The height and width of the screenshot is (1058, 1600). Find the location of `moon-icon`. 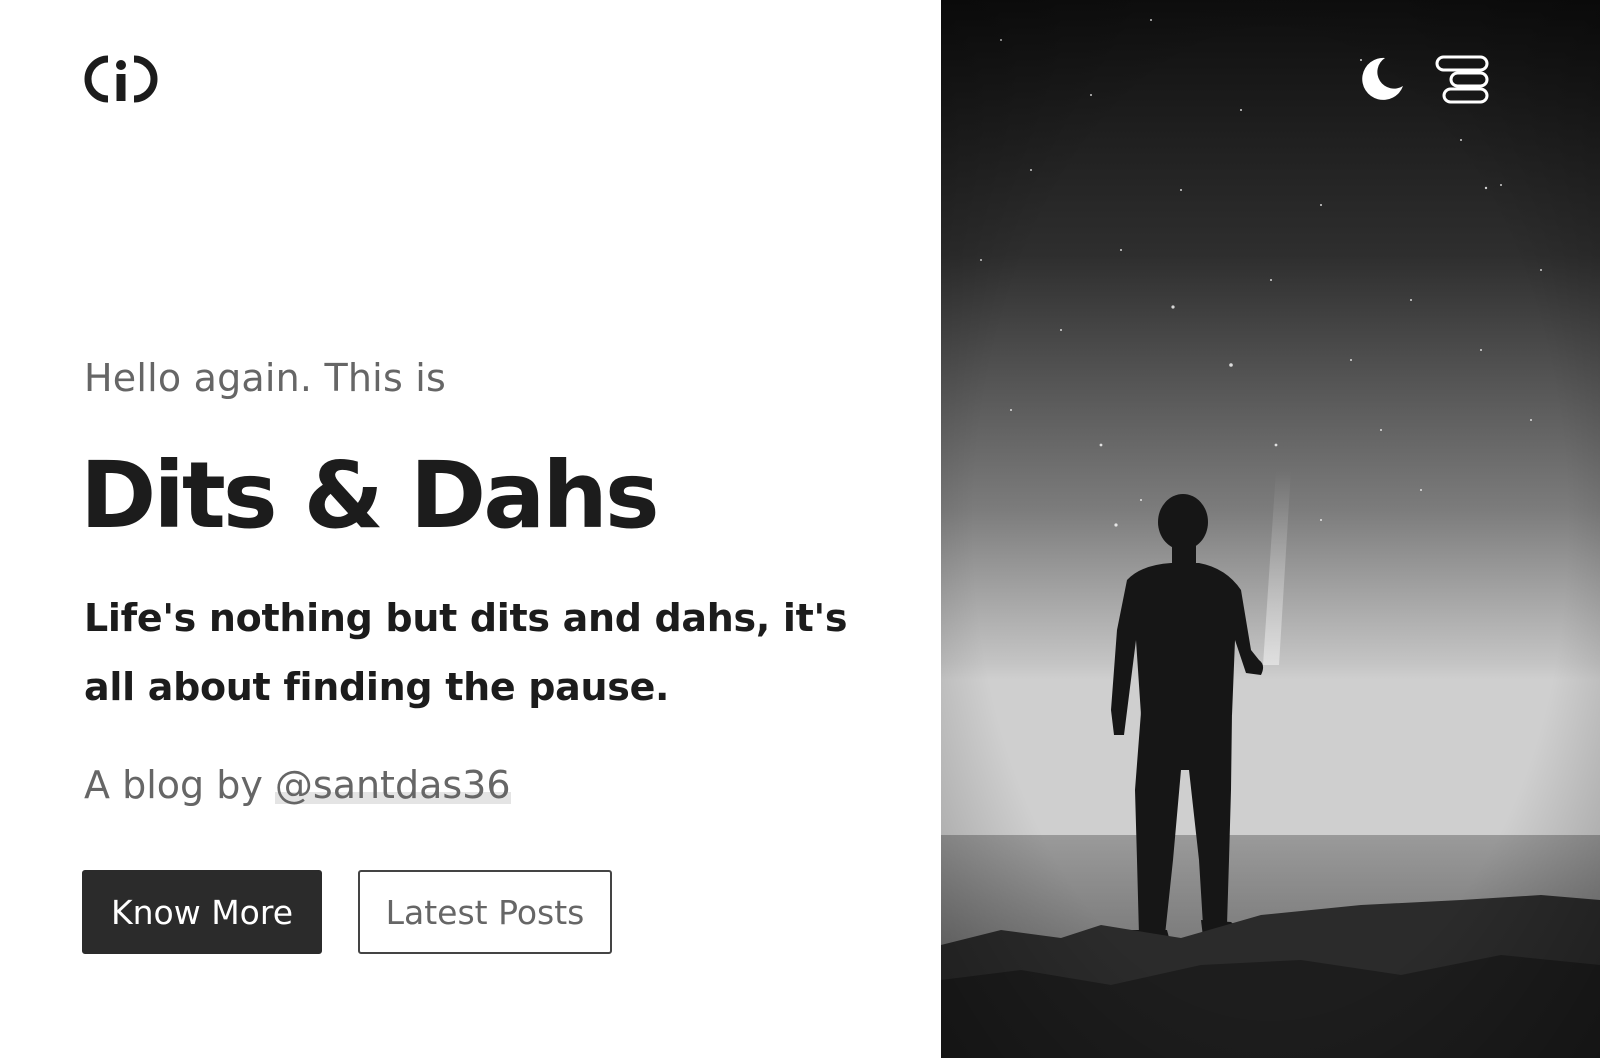

moon-icon is located at coordinates (1382, 78).